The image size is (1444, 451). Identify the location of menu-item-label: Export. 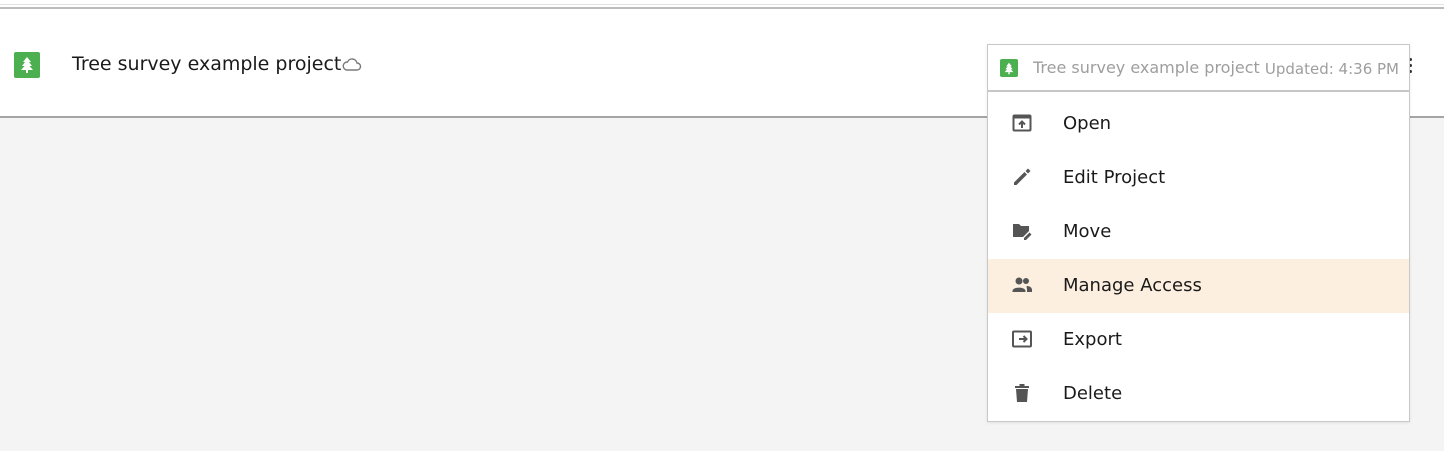
(1092, 339).